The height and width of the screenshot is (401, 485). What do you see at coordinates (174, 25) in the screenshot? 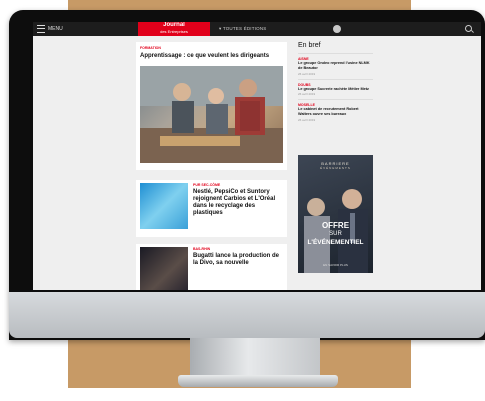
I see `logo-text: Journal` at bounding box center [174, 25].